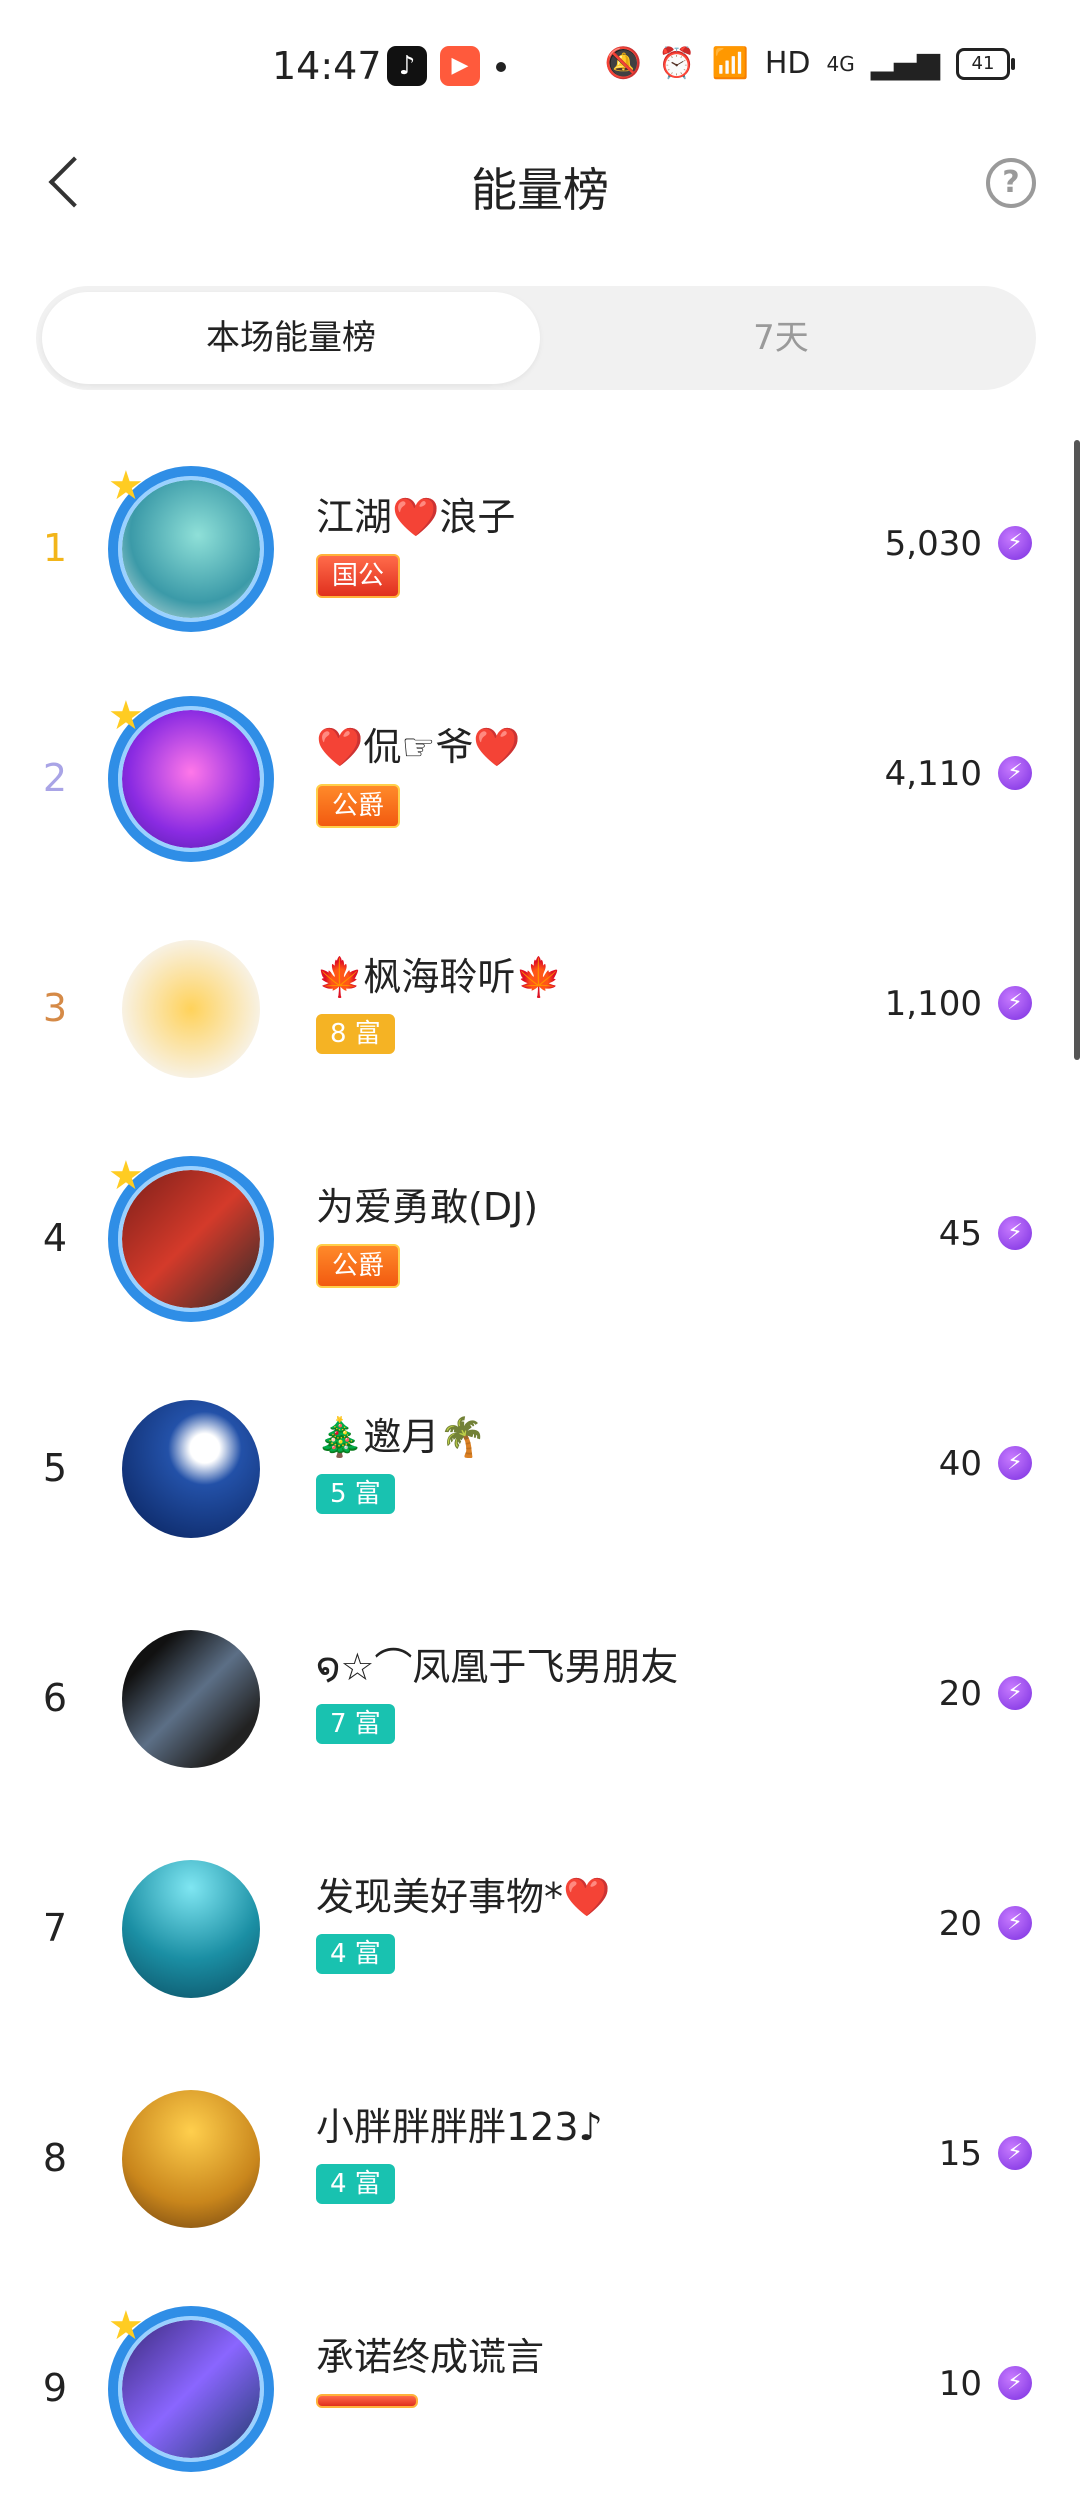 This screenshot has width=1080, height=2496. Describe the element at coordinates (55, 548) in the screenshot. I see `rank-number: 1` at that location.